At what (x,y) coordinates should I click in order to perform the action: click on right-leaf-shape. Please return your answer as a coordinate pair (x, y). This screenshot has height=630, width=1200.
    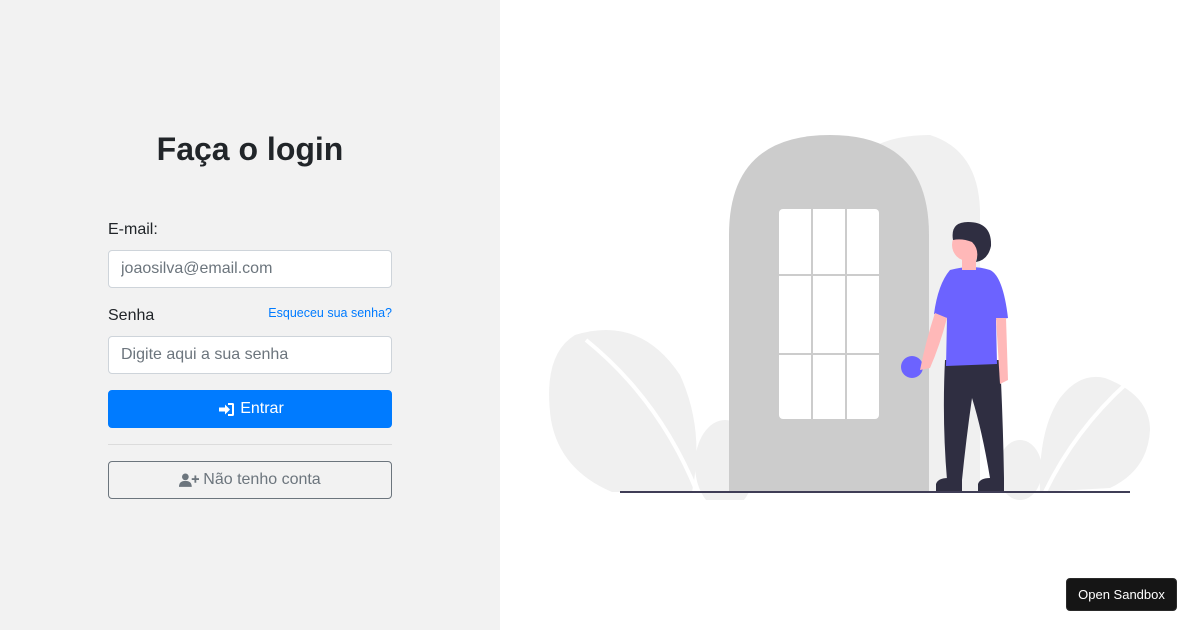
    Looking at the image, I should click on (1094, 434).